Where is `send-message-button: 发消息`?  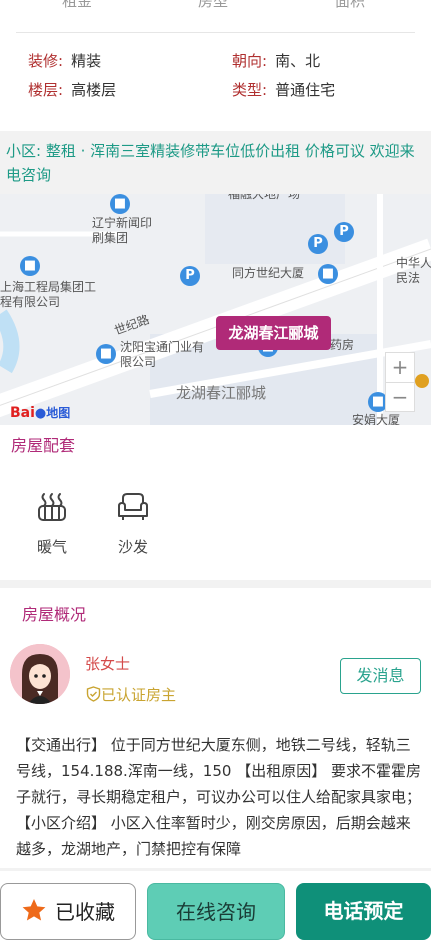
send-message-button: 发消息 is located at coordinates (380, 676).